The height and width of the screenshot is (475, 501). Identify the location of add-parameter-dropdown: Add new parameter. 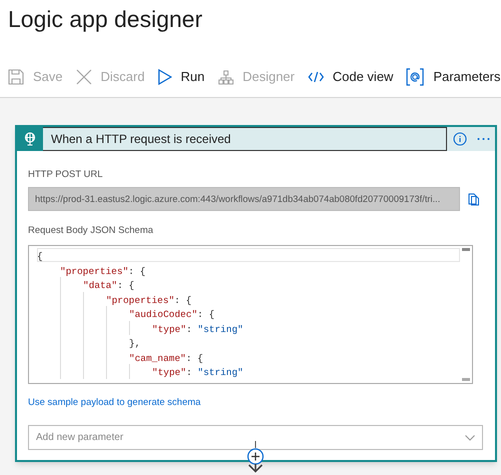
(255, 437).